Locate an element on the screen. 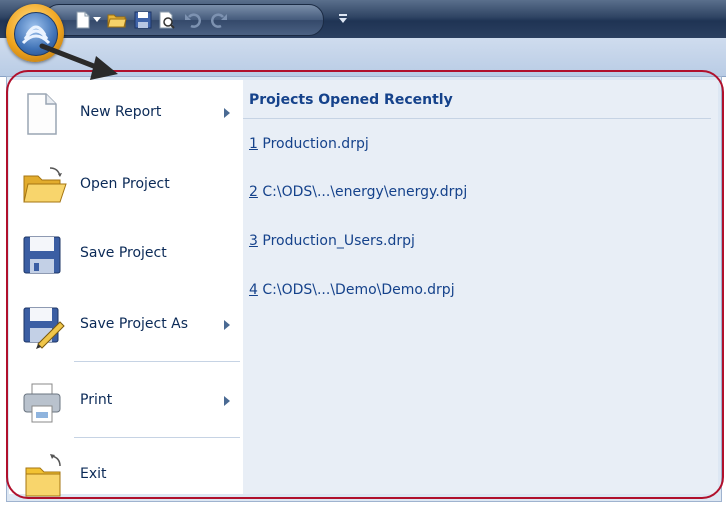 The height and width of the screenshot is (510, 726). recent-projects-title: Projects Opened Recently is located at coordinates (351, 100).